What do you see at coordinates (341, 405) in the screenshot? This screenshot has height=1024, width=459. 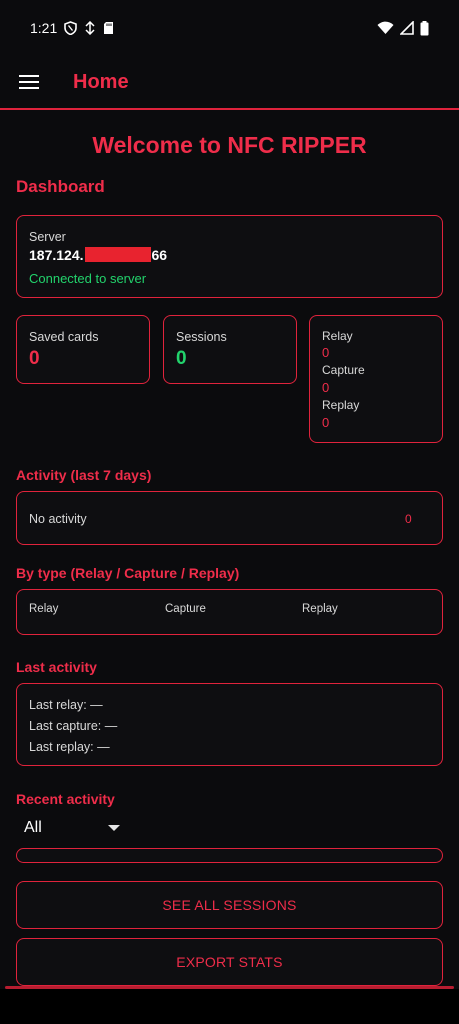 I see `replay-label: Replay` at bounding box center [341, 405].